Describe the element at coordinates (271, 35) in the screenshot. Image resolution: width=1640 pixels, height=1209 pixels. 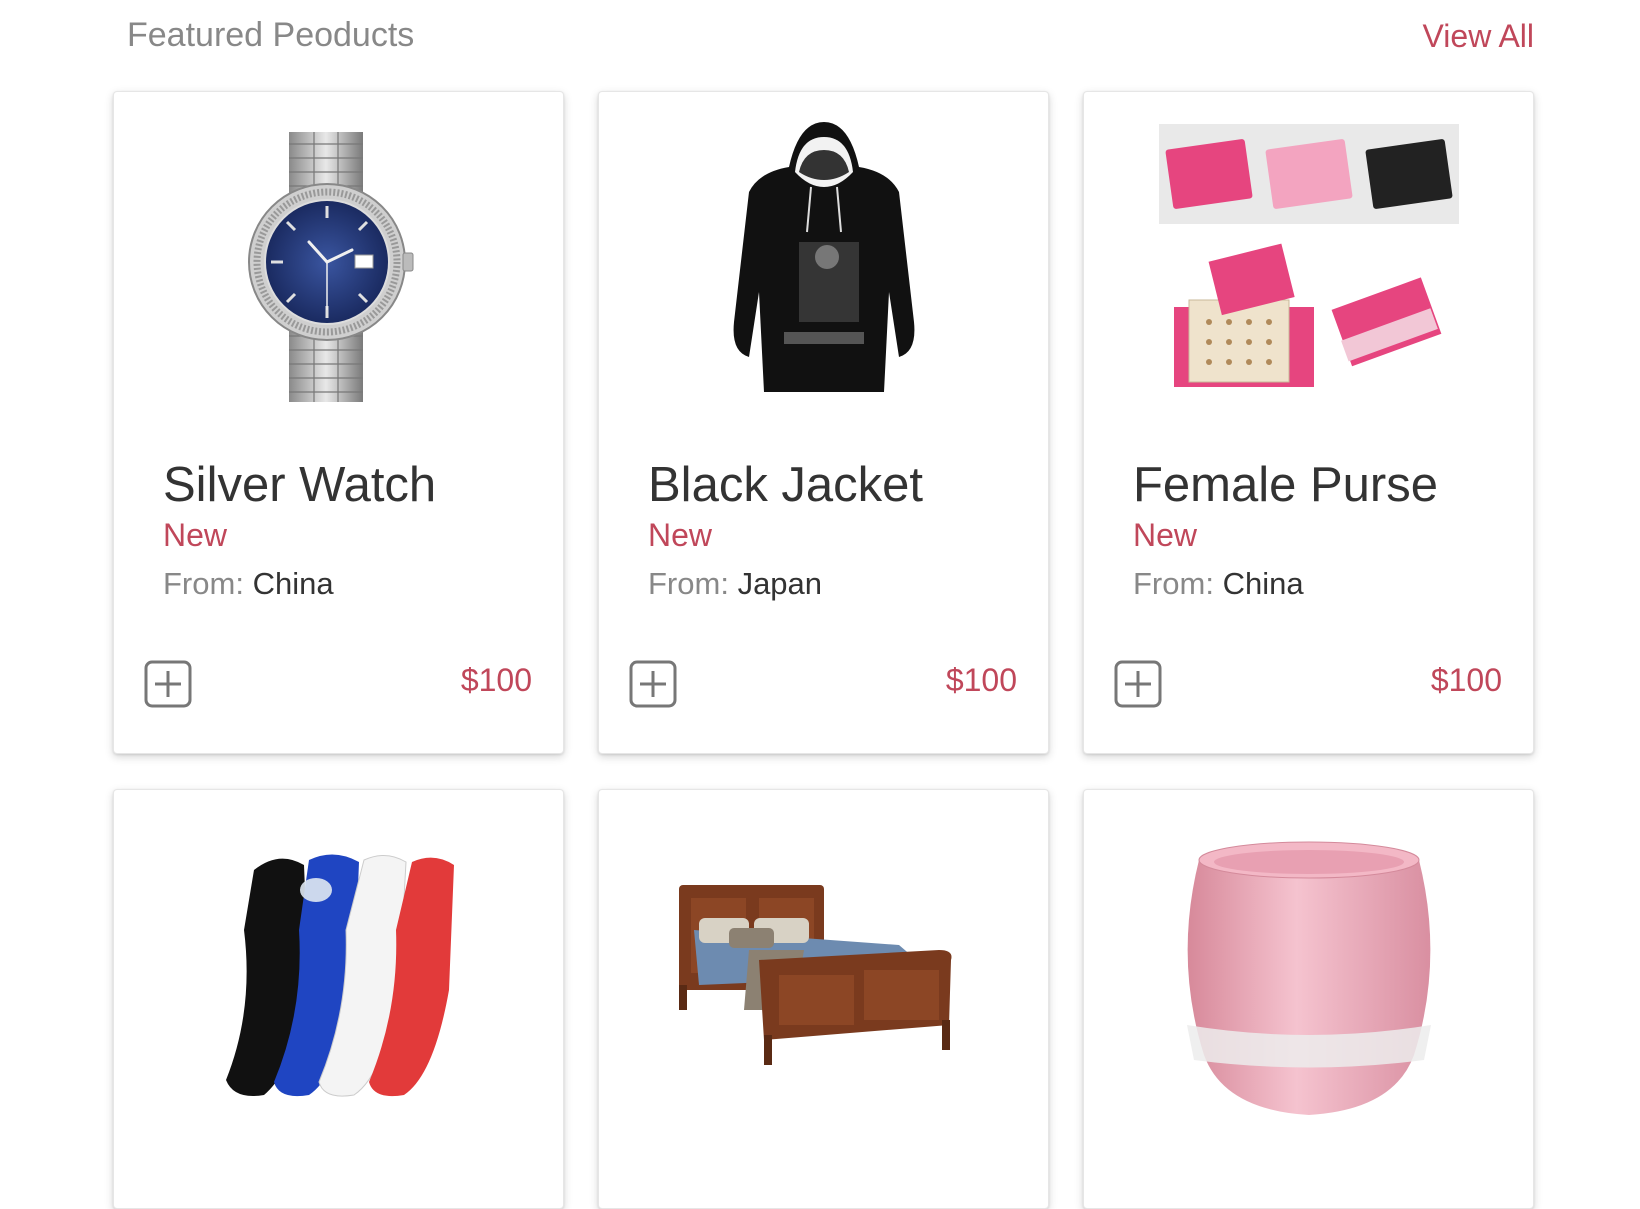
I see `section-title: Featured Peoducts` at that location.